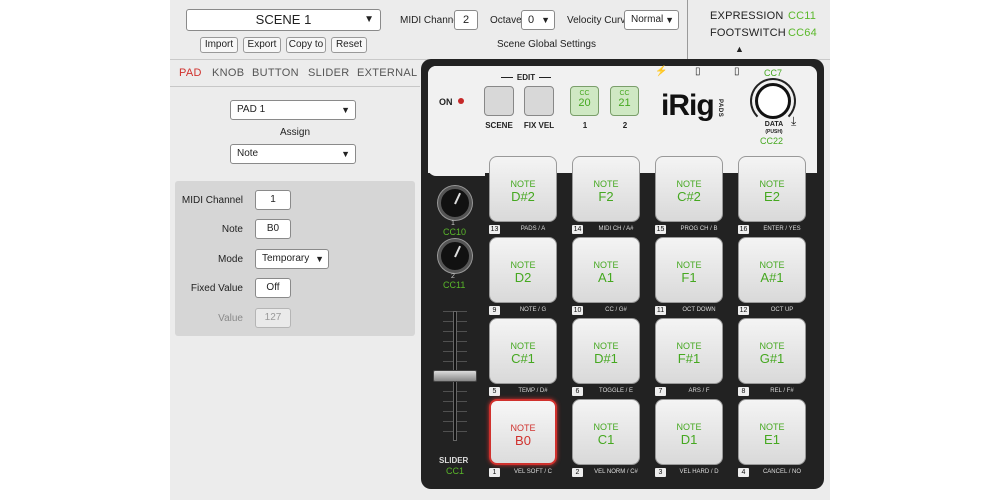 The height and width of the screenshot is (500, 1000). I want to click on fixed-value-label: Fixed Value, so click(216, 288).